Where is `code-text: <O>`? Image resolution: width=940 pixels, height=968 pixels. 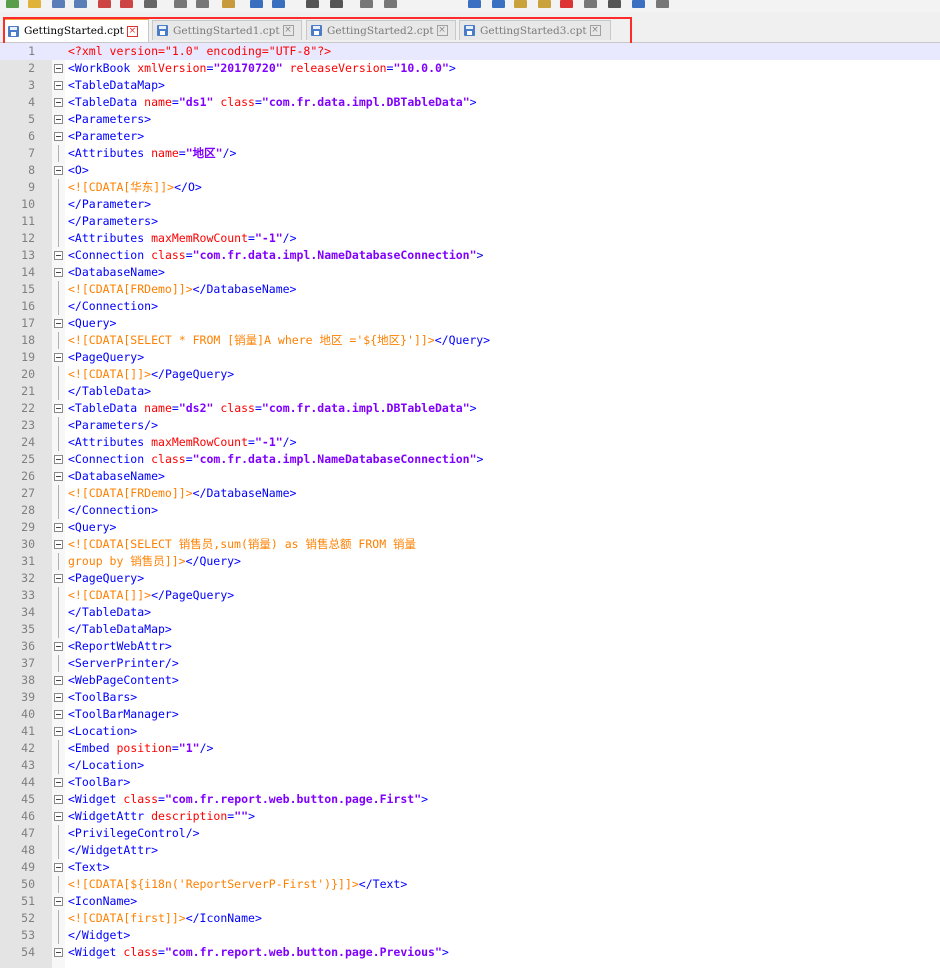
code-text: <O> is located at coordinates (78, 170).